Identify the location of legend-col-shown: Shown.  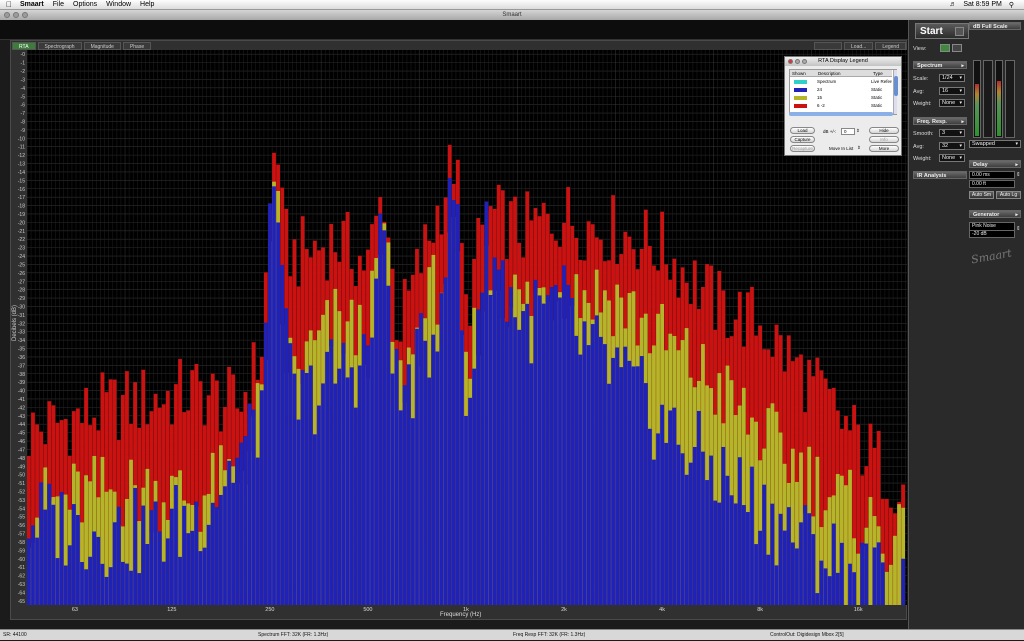
(803, 73).